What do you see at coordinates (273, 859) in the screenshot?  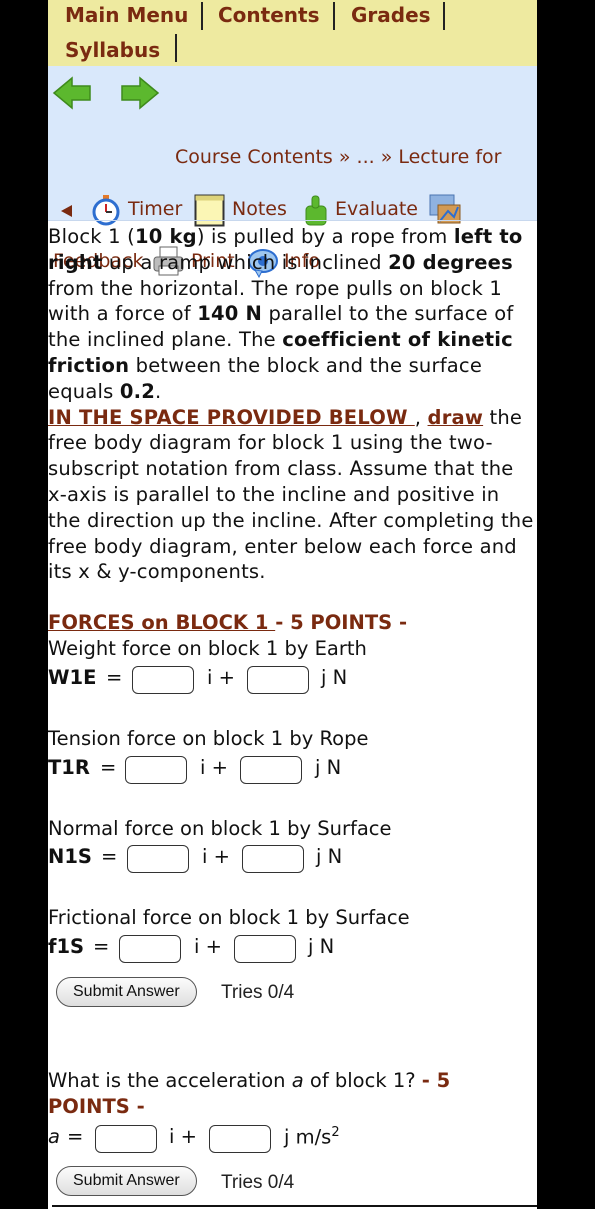 I see `n1s-j-input` at bounding box center [273, 859].